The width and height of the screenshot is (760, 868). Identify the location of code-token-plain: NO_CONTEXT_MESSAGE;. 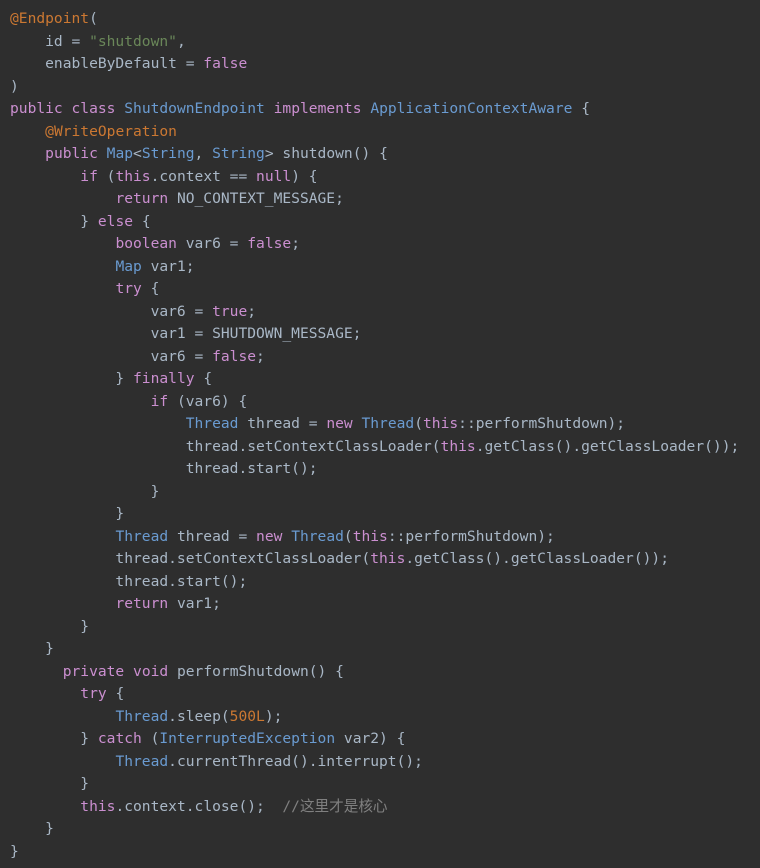
(256, 198).